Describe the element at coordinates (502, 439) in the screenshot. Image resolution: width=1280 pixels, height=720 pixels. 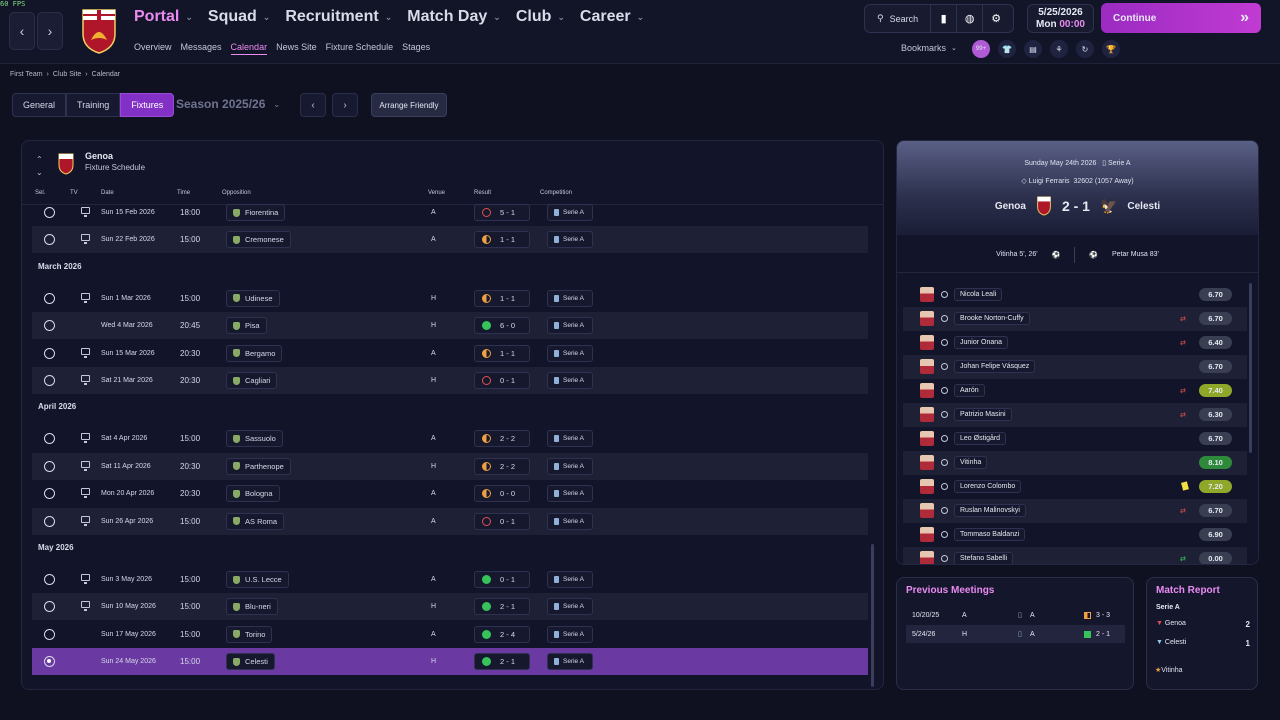
I see `result-chip: 2 - 2` at that location.